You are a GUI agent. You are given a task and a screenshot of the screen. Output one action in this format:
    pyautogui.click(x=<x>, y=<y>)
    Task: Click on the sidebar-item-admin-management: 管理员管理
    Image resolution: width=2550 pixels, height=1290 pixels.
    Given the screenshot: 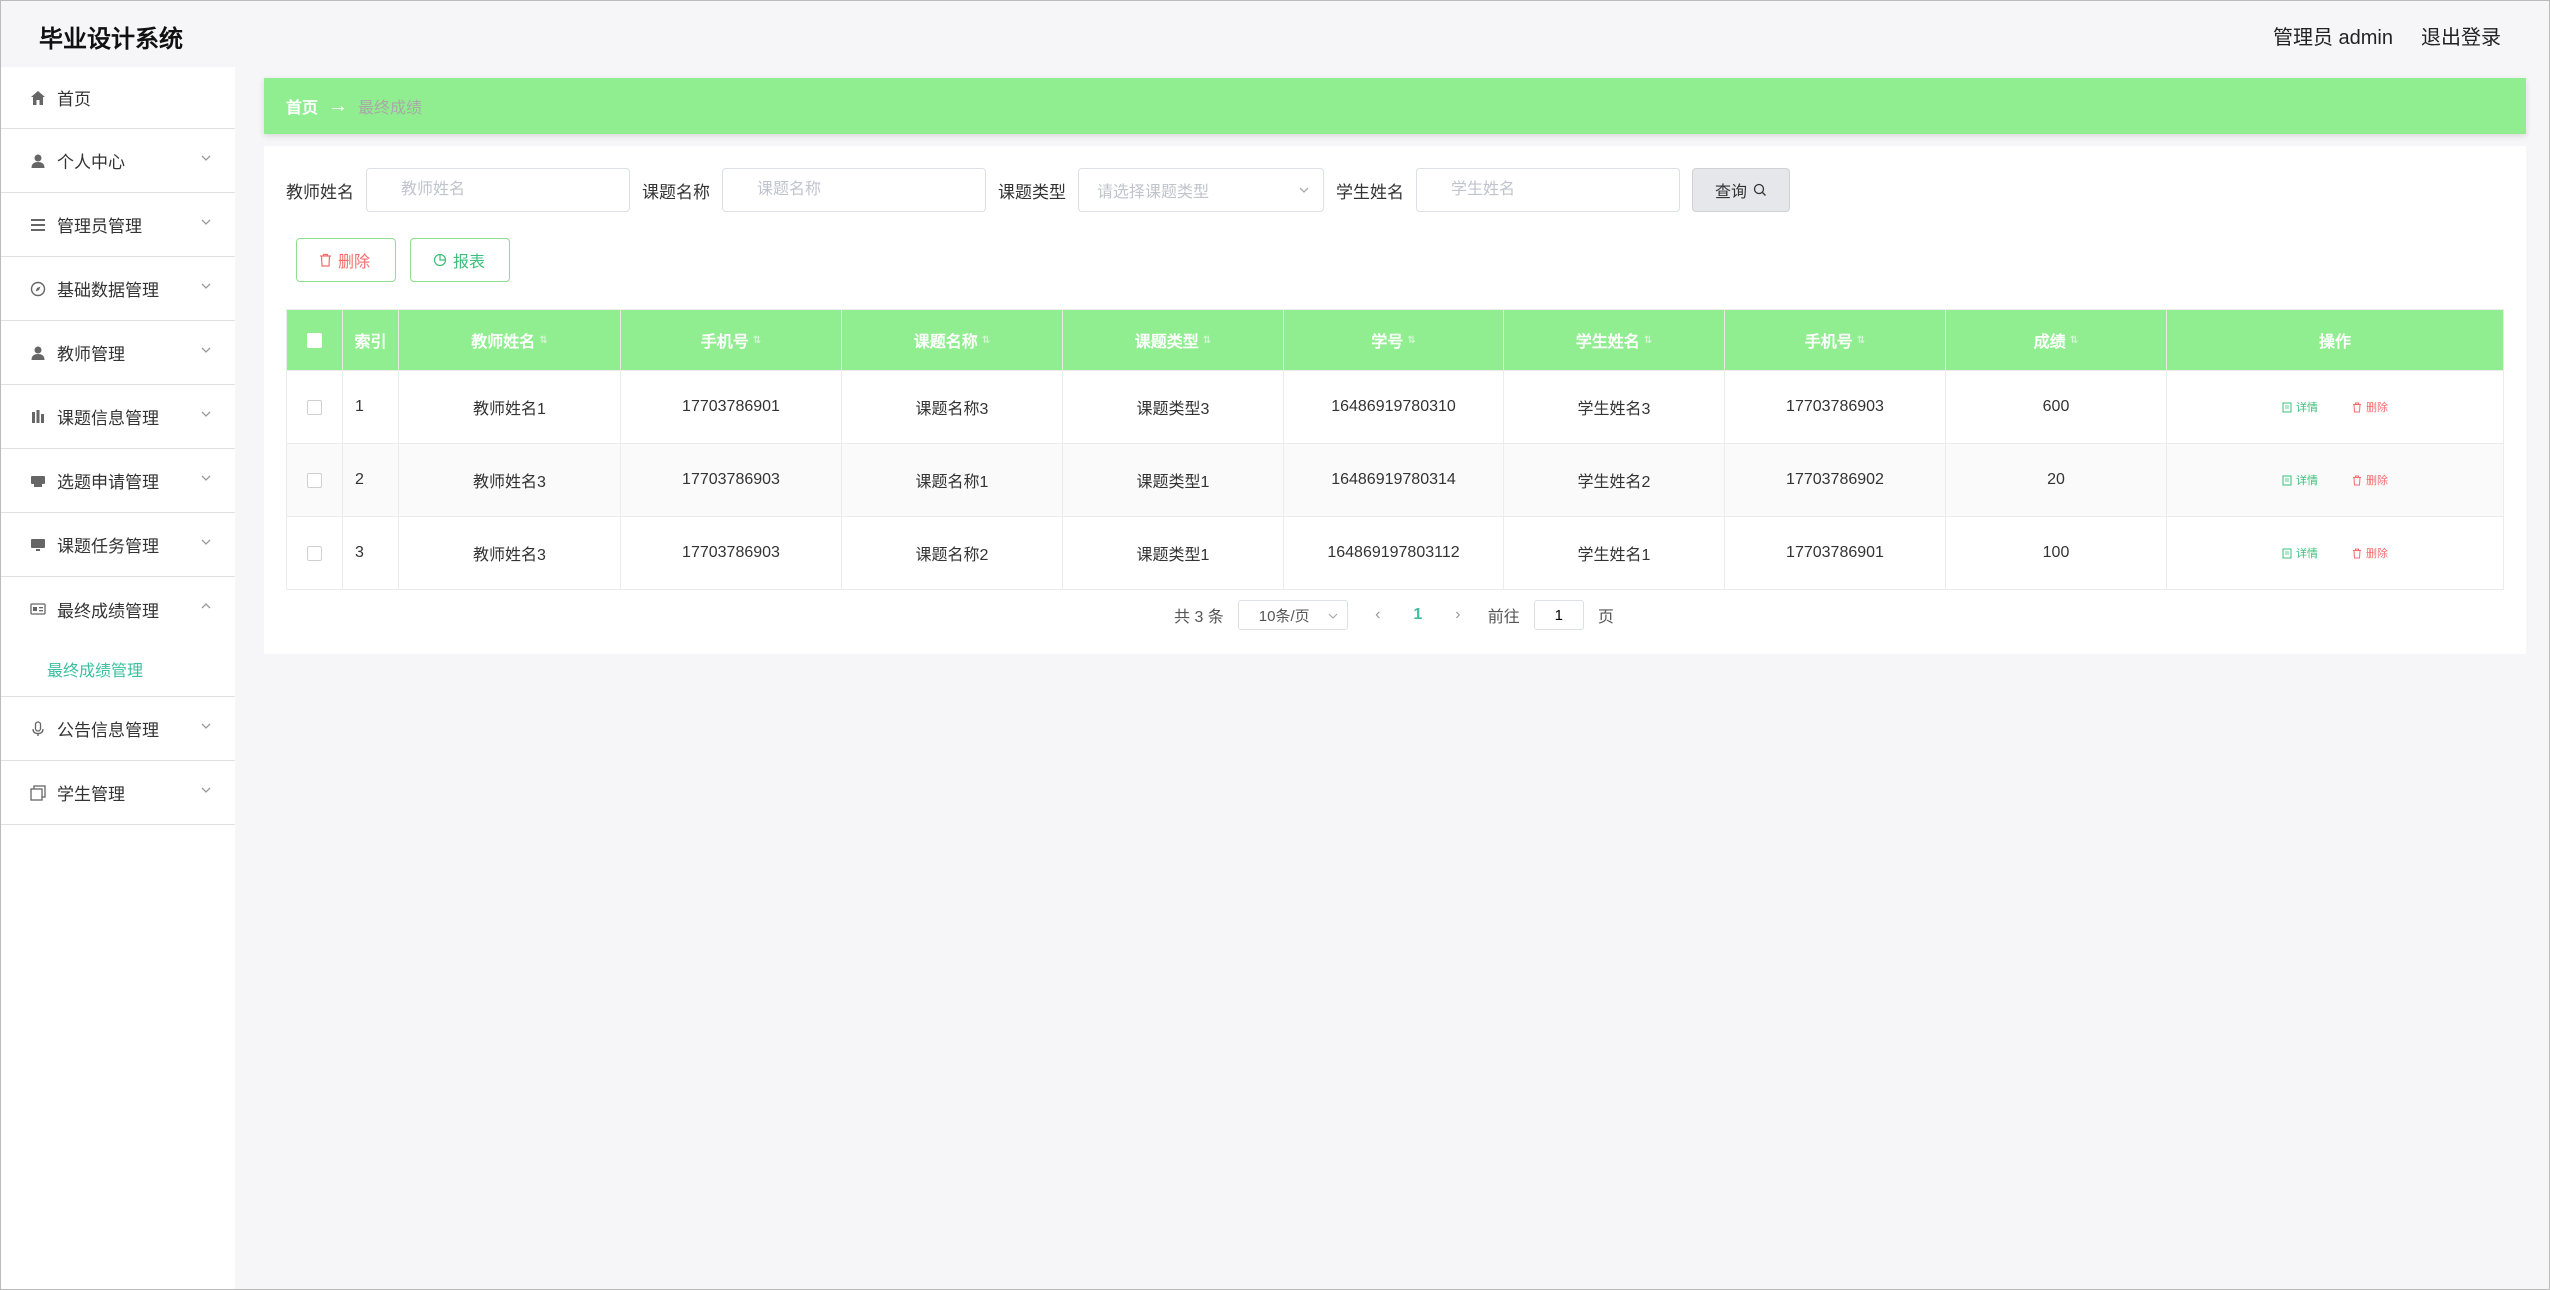 What is the action you would take?
    pyautogui.click(x=118, y=225)
    